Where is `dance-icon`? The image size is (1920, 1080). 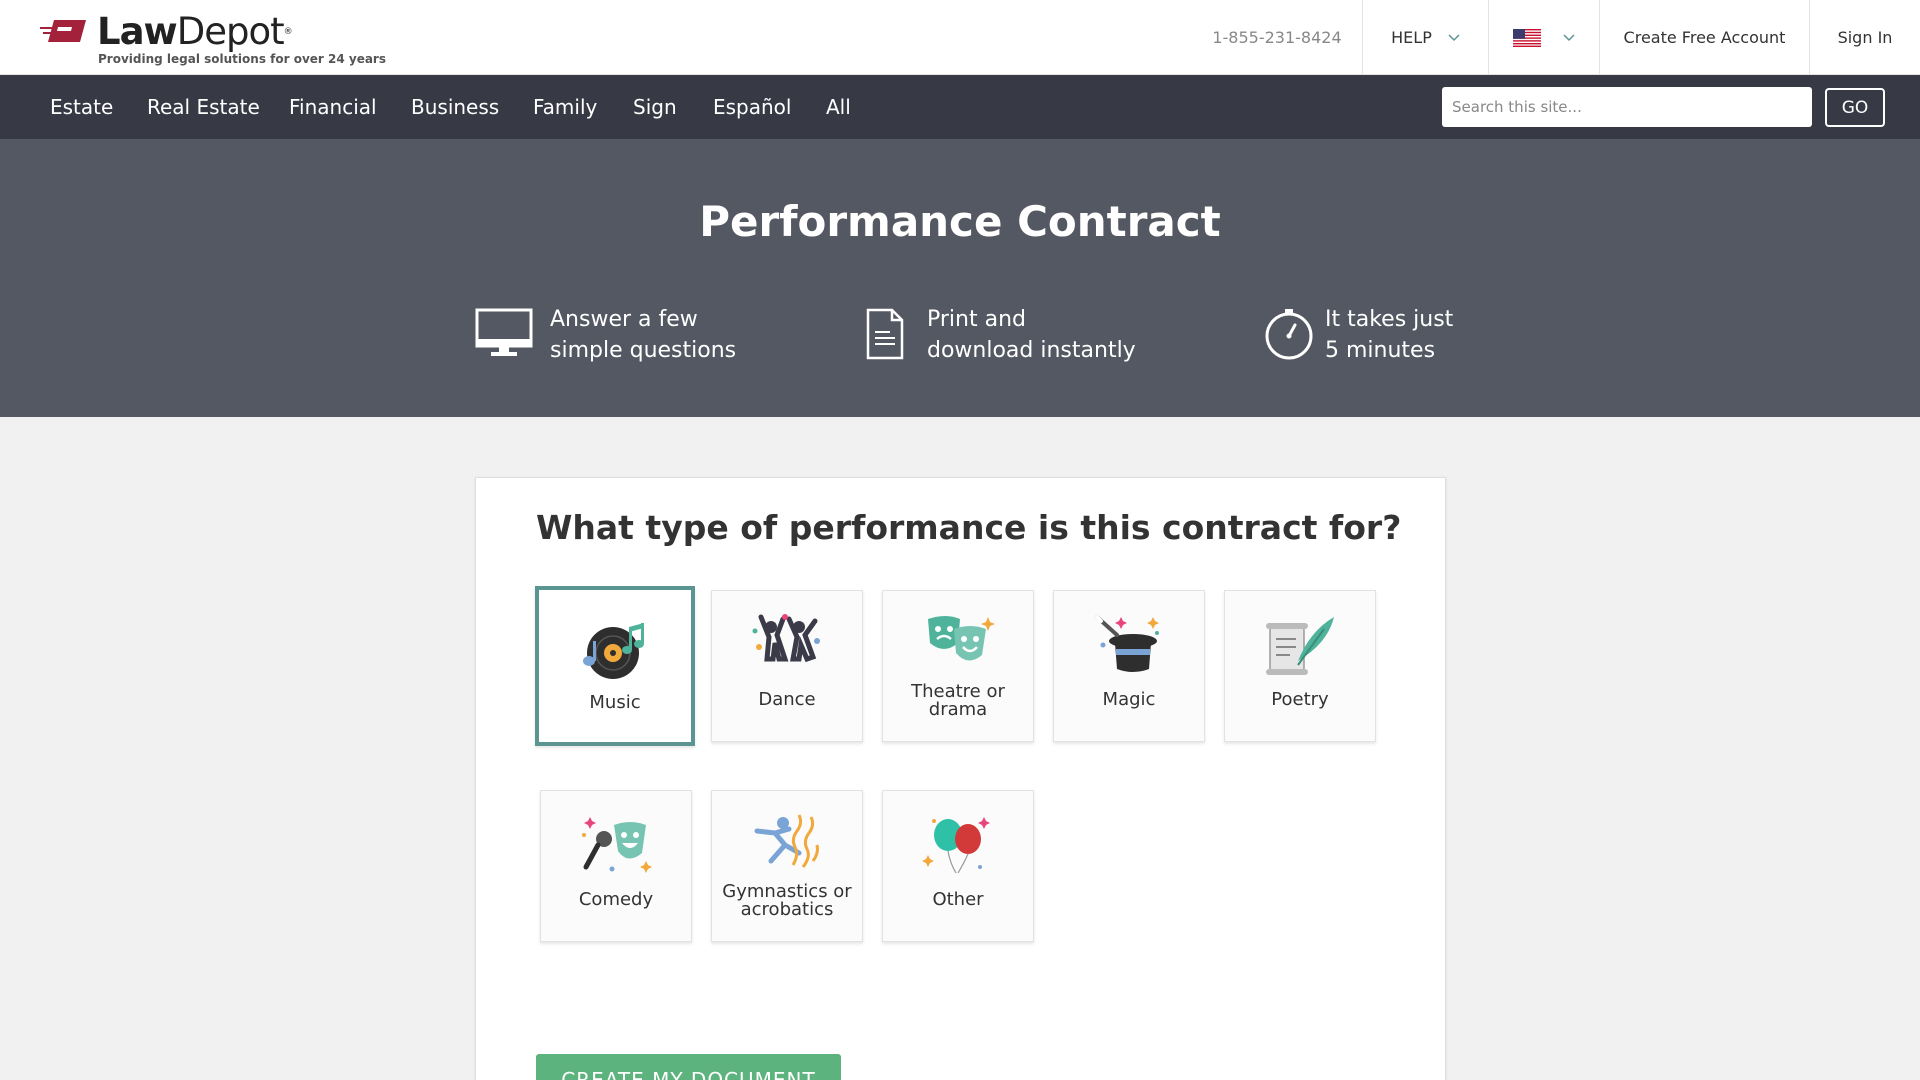
dance-icon is located at coordinates (786, 638).